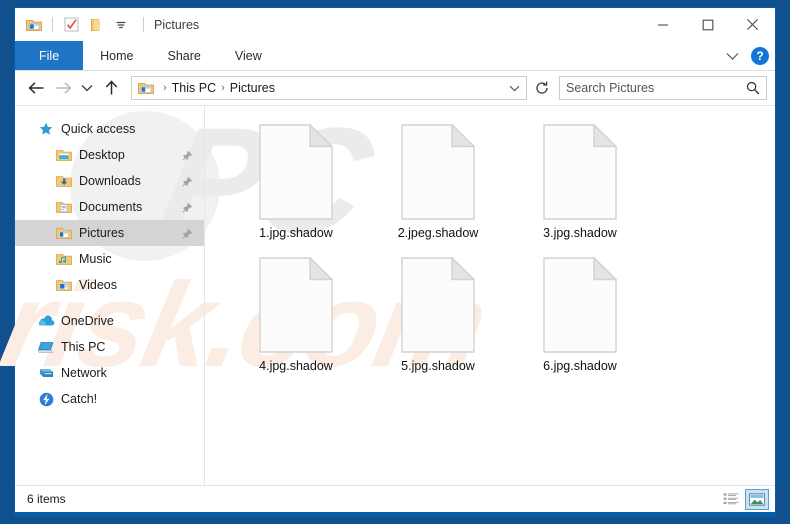 The image size is (790, 524). I want to click on folder-icon, so click(96, 25).